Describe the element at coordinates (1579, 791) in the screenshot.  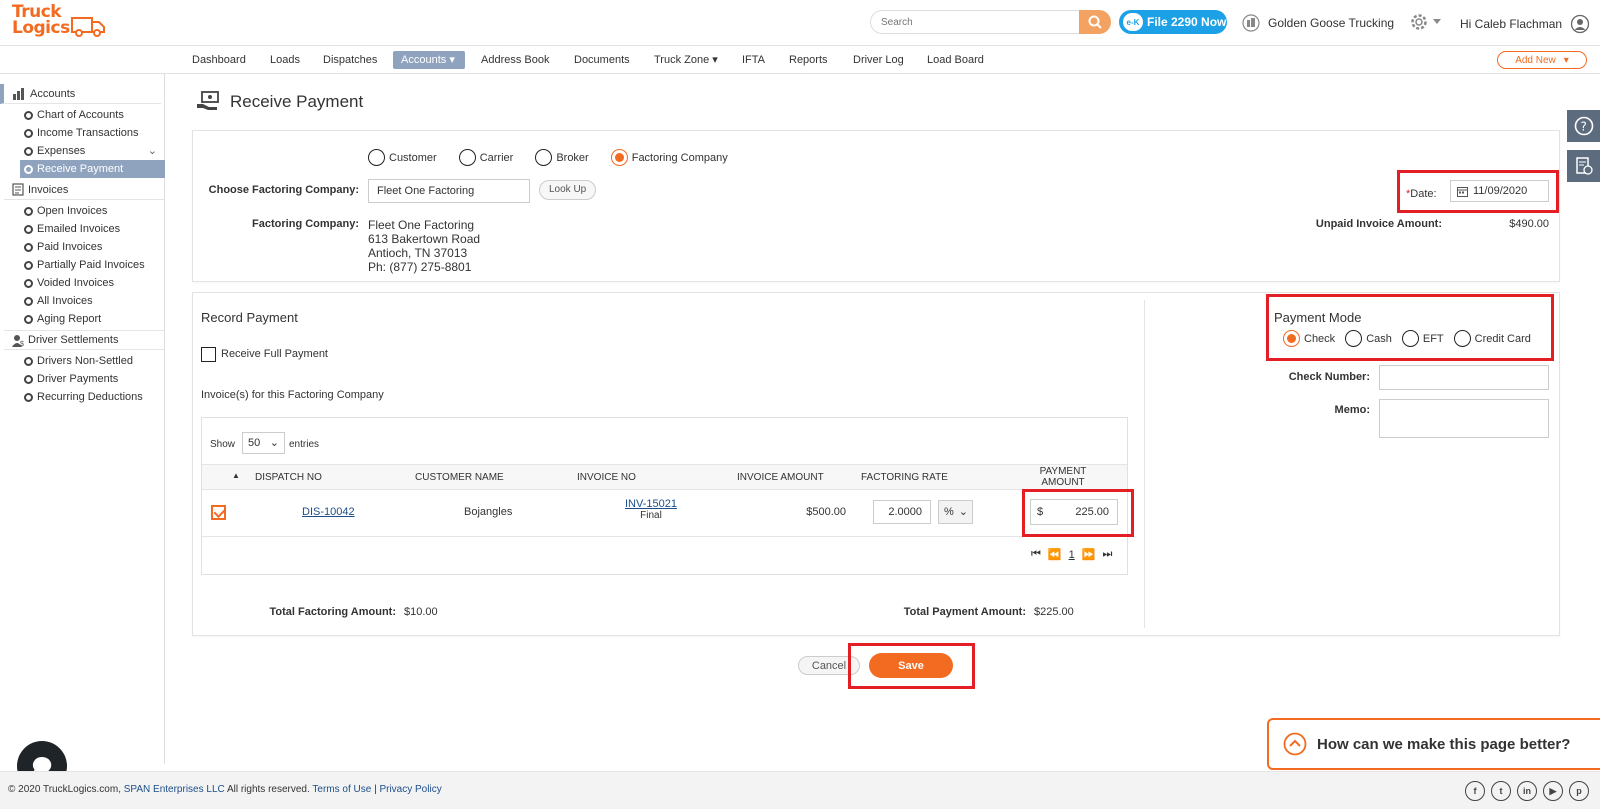
I see `pinterest-icon: p` at that location.